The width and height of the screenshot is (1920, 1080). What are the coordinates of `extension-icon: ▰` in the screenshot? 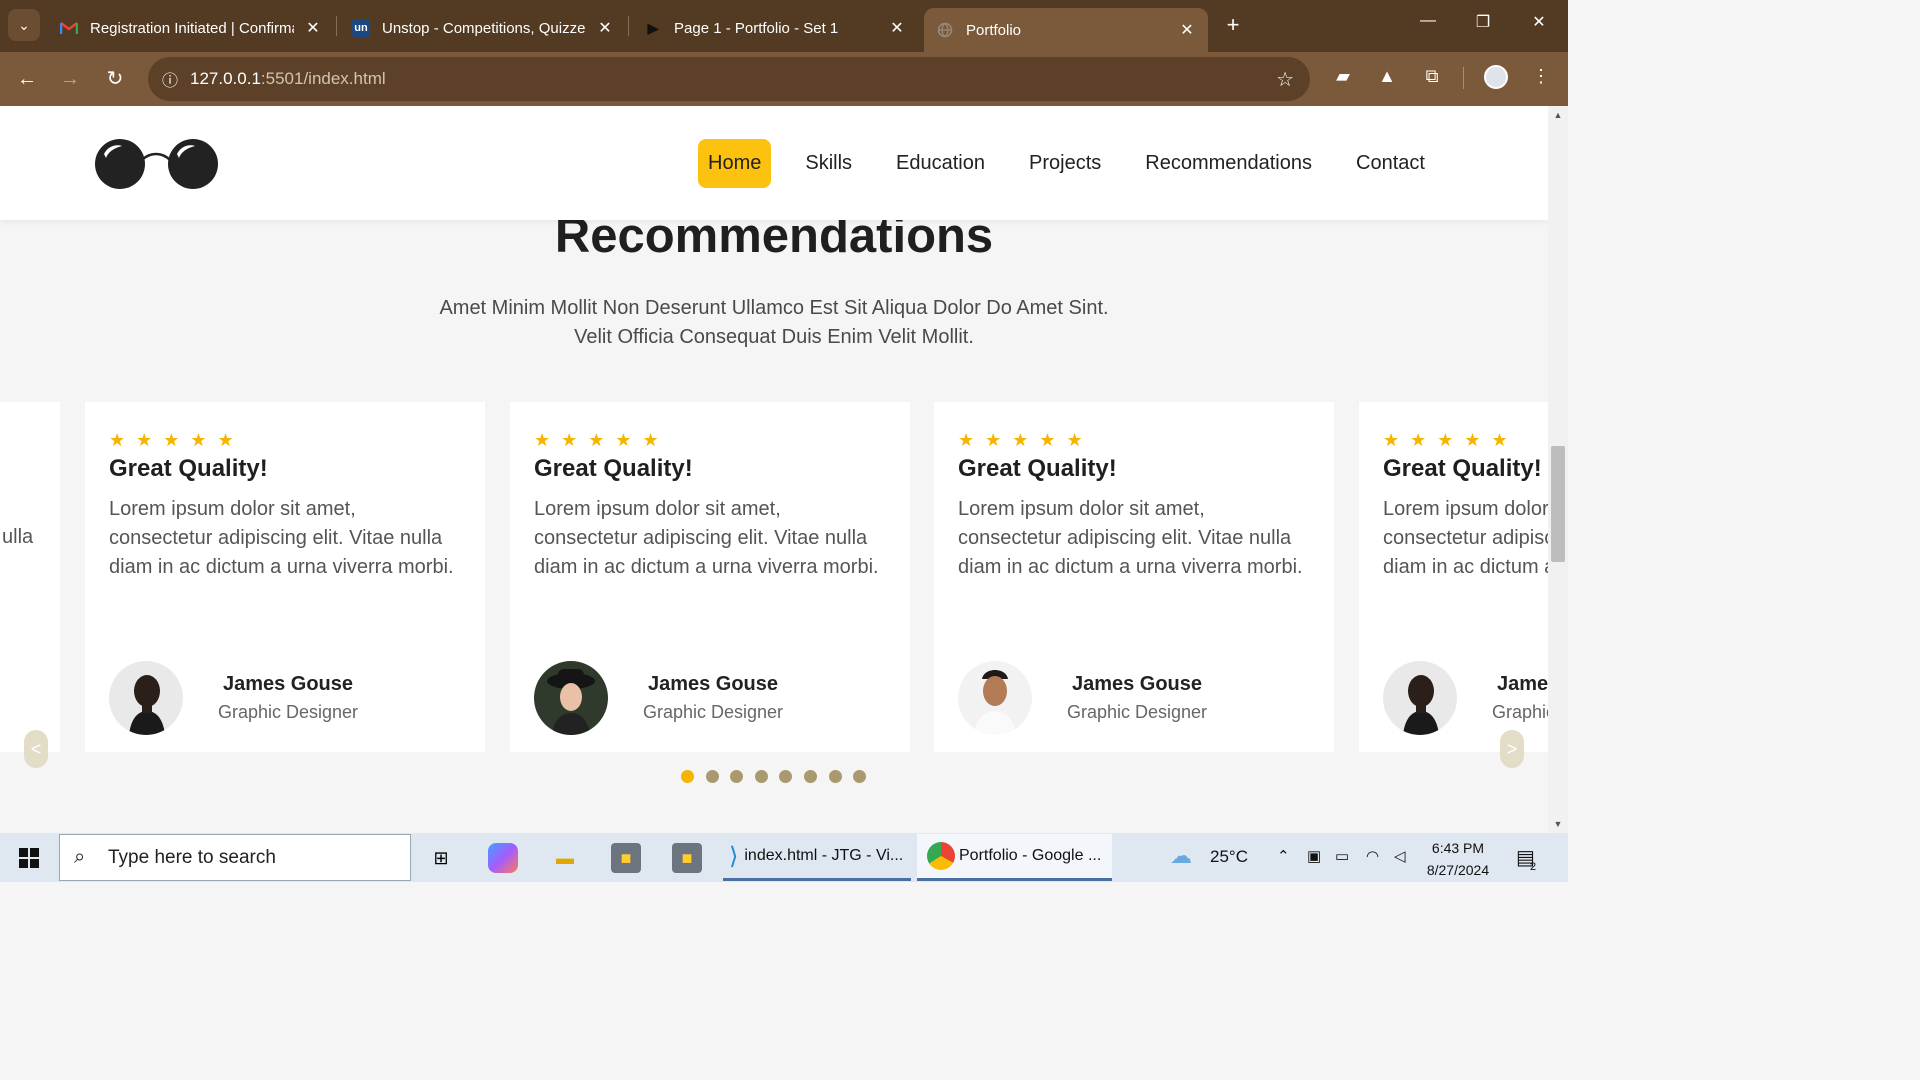 It's located at (1343, 76).